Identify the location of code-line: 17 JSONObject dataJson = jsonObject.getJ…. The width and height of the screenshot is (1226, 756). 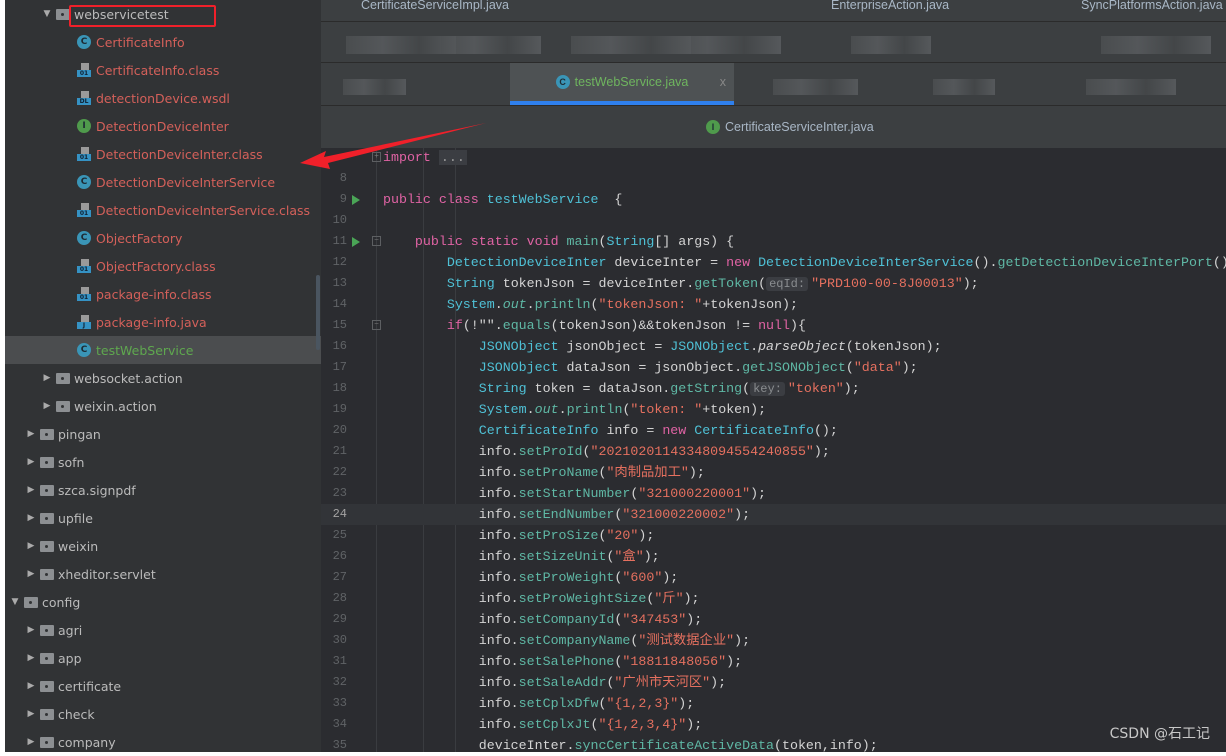
(773, 367).